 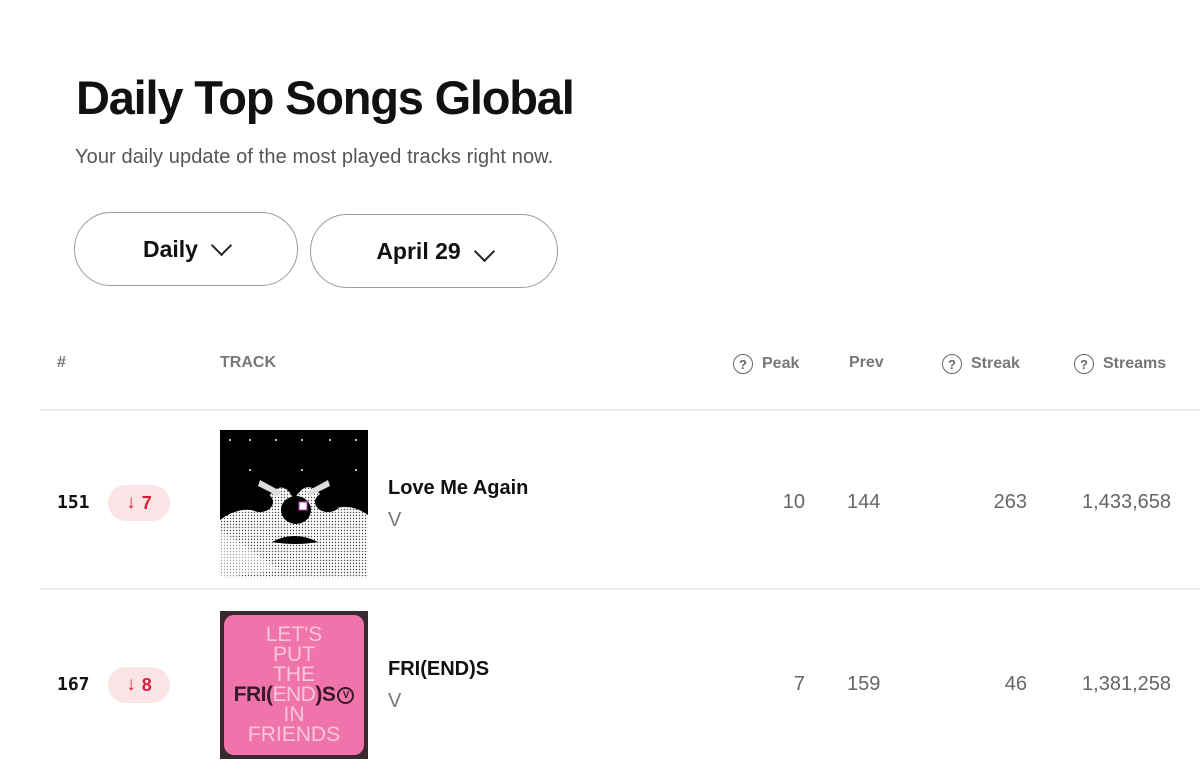 I want to click on album-cover-art, so click(x=294, y=504).